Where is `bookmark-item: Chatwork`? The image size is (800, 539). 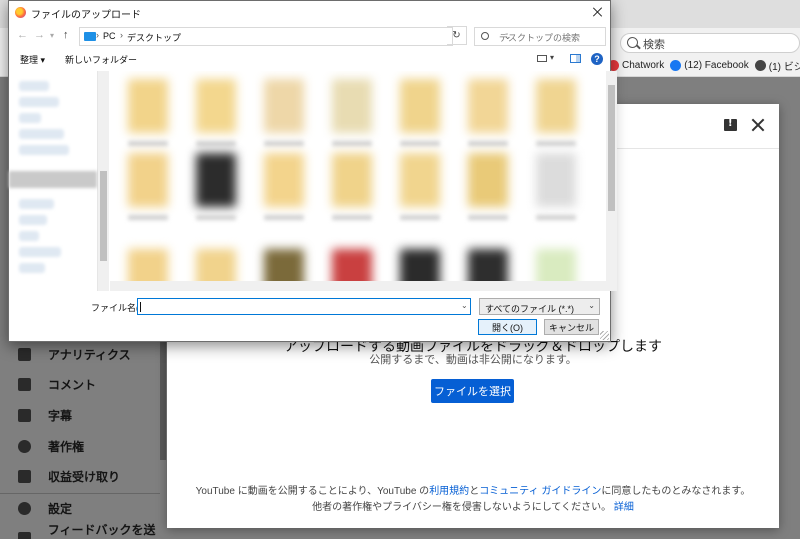 bookmark-item: Chatwork is located at coordinates (636, 65).